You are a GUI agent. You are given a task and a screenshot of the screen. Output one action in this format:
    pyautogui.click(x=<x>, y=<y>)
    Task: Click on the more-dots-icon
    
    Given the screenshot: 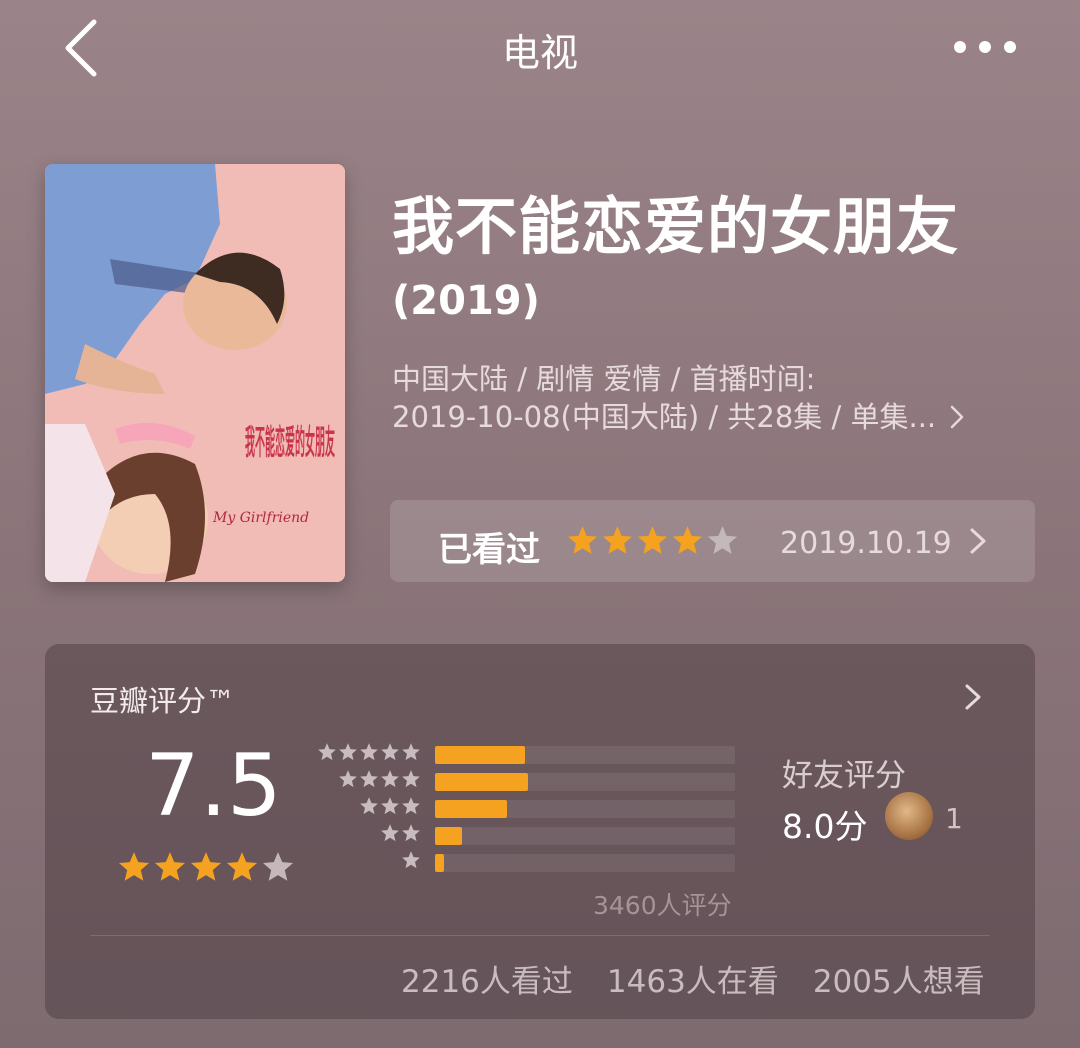 What is the action you would take?
    pyautogui.click(x=985, y=47)
    